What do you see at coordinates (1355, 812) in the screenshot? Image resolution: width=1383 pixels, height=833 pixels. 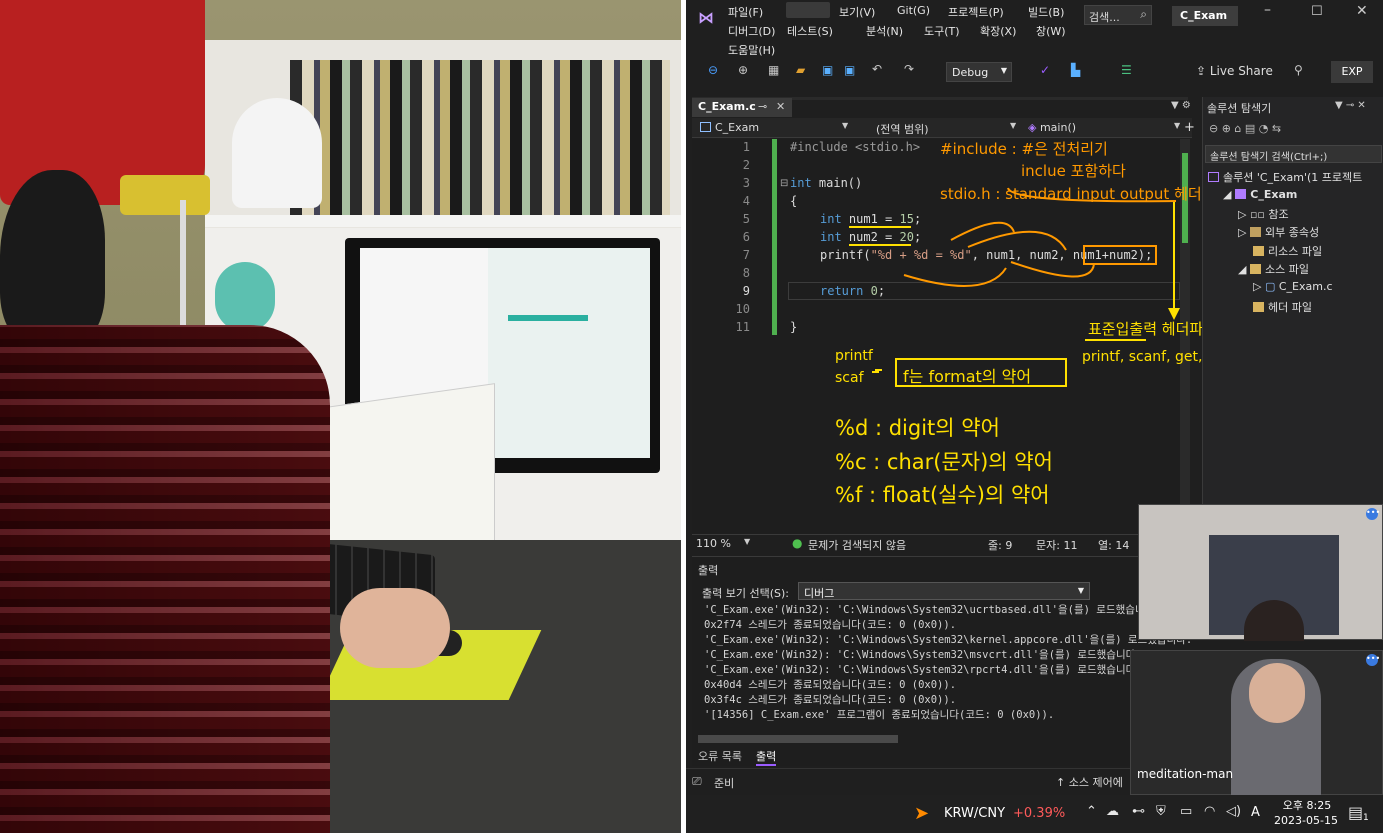 I see `notification-icon: ▤` at bounding box center [1355, 812].